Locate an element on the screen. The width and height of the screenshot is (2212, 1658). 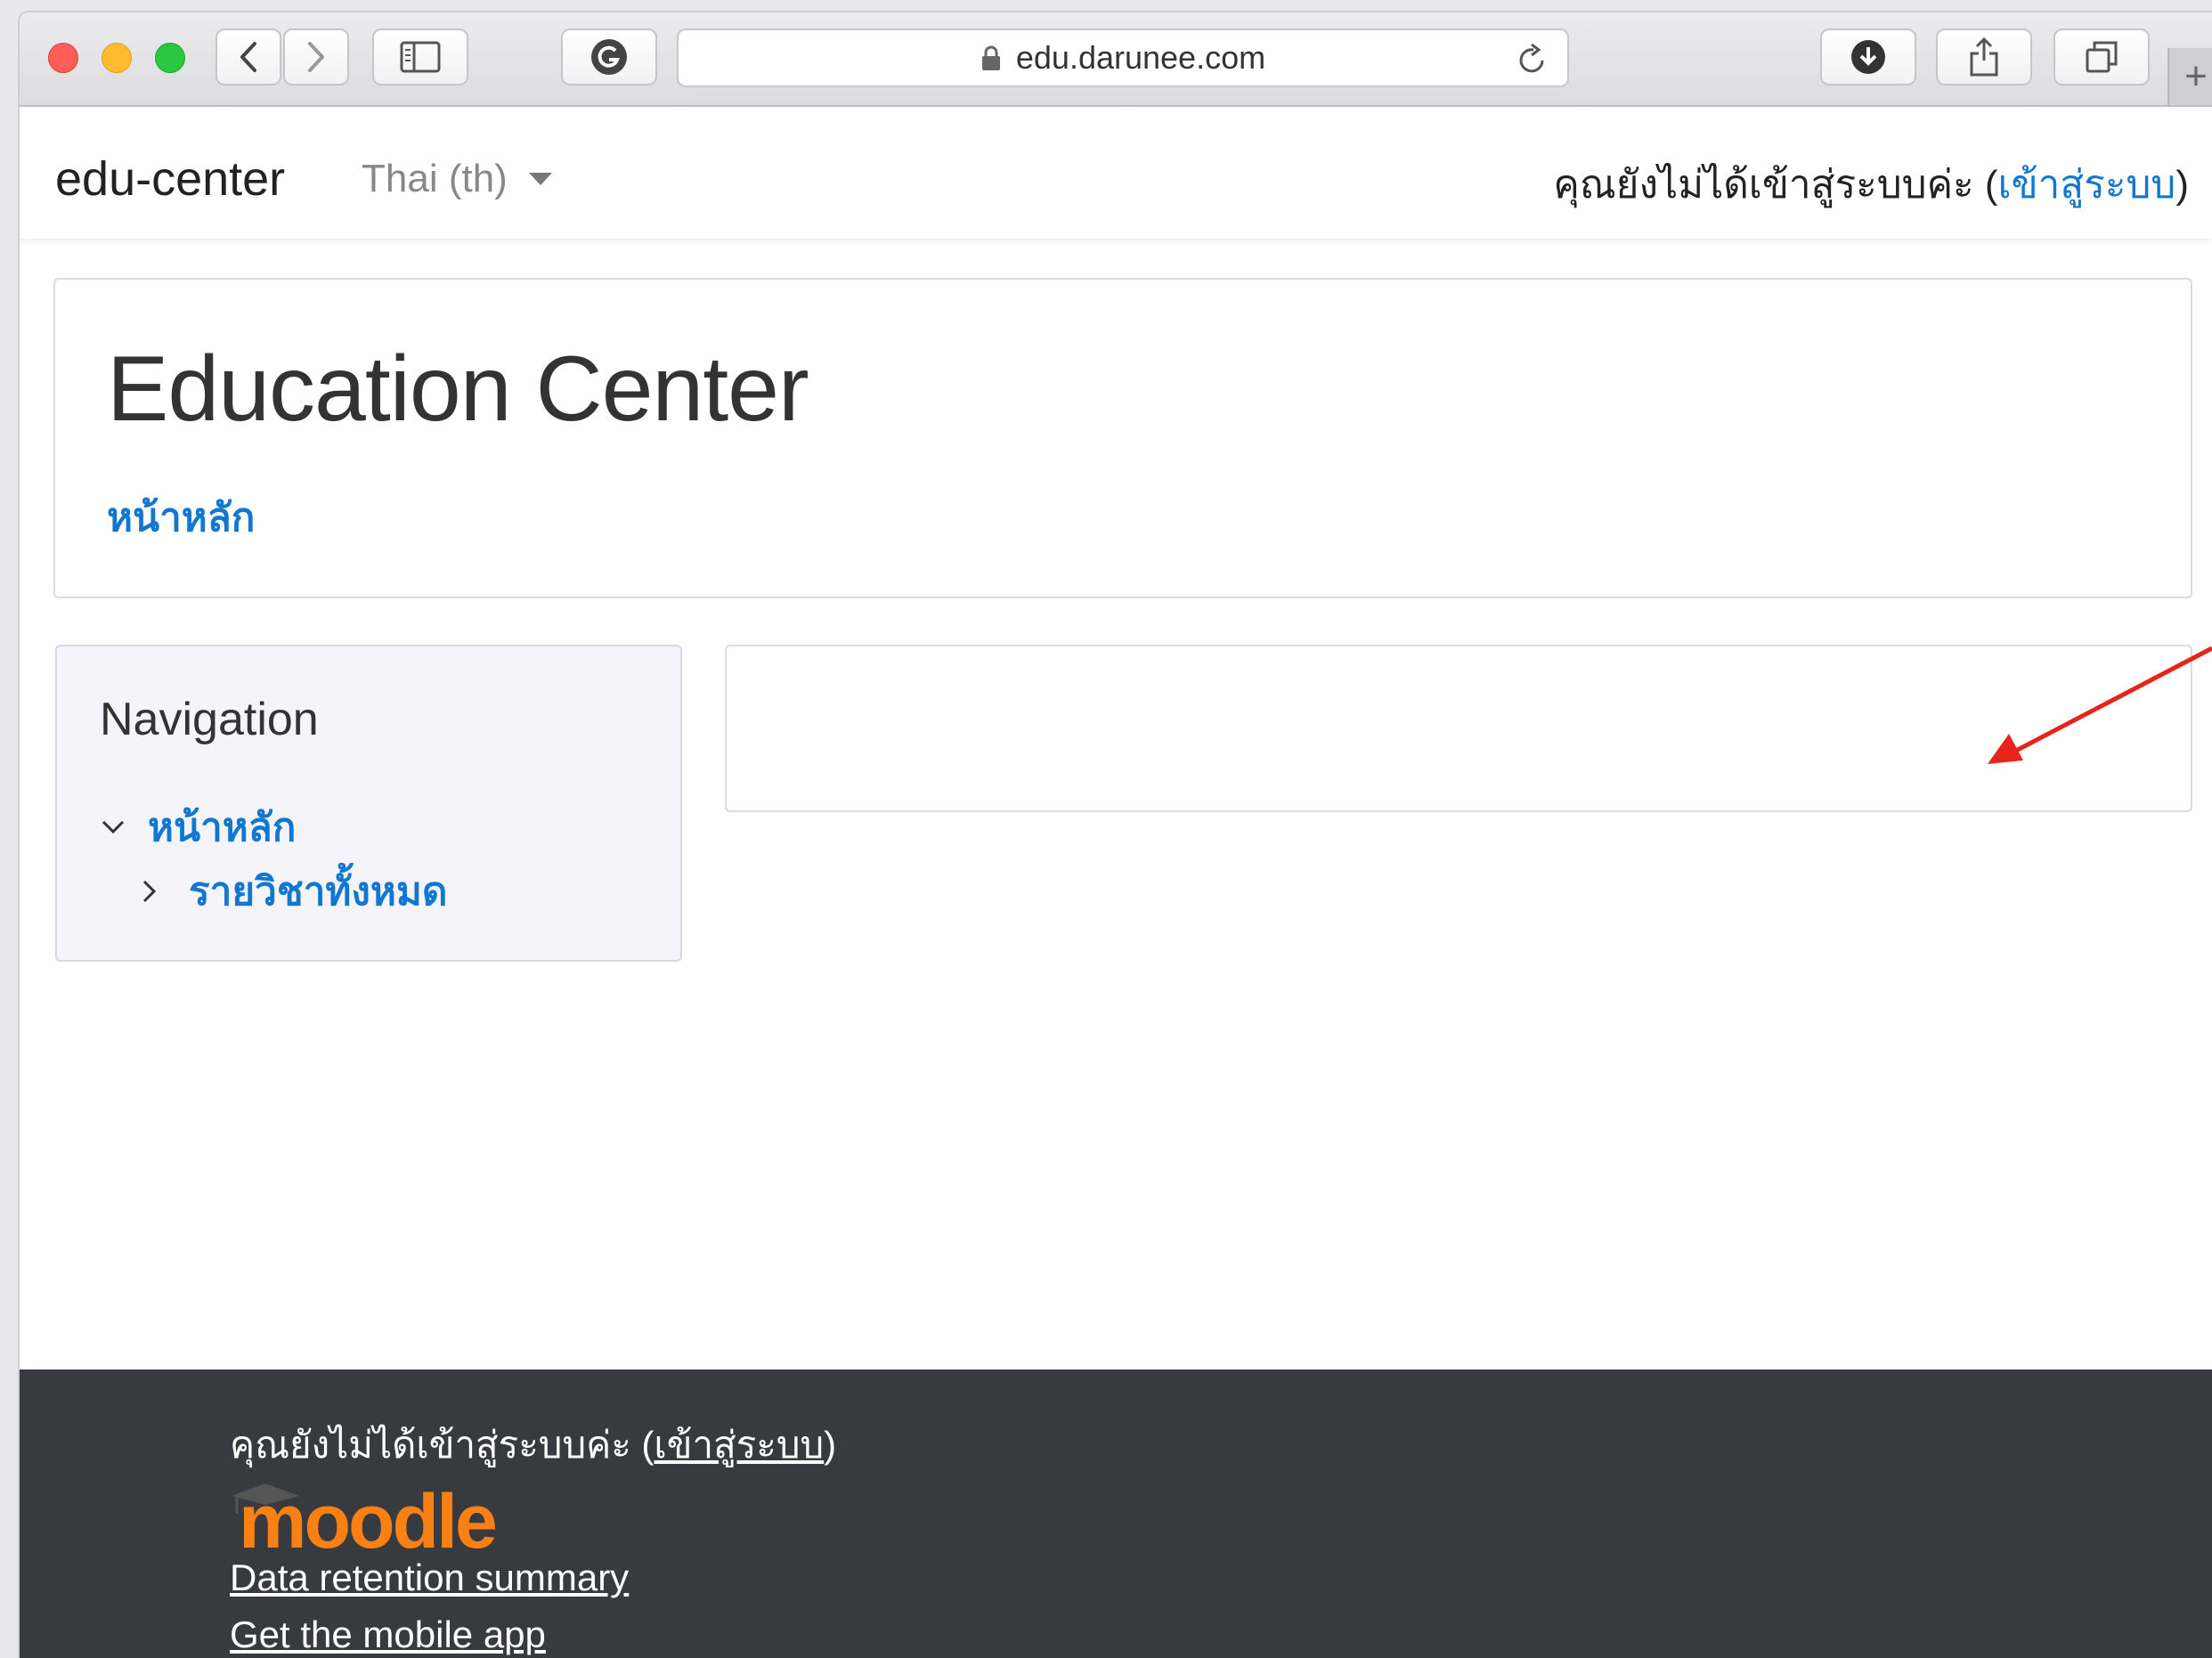
login-link: เข้าสู่ระบบ is located at coordinates (2087, 185).